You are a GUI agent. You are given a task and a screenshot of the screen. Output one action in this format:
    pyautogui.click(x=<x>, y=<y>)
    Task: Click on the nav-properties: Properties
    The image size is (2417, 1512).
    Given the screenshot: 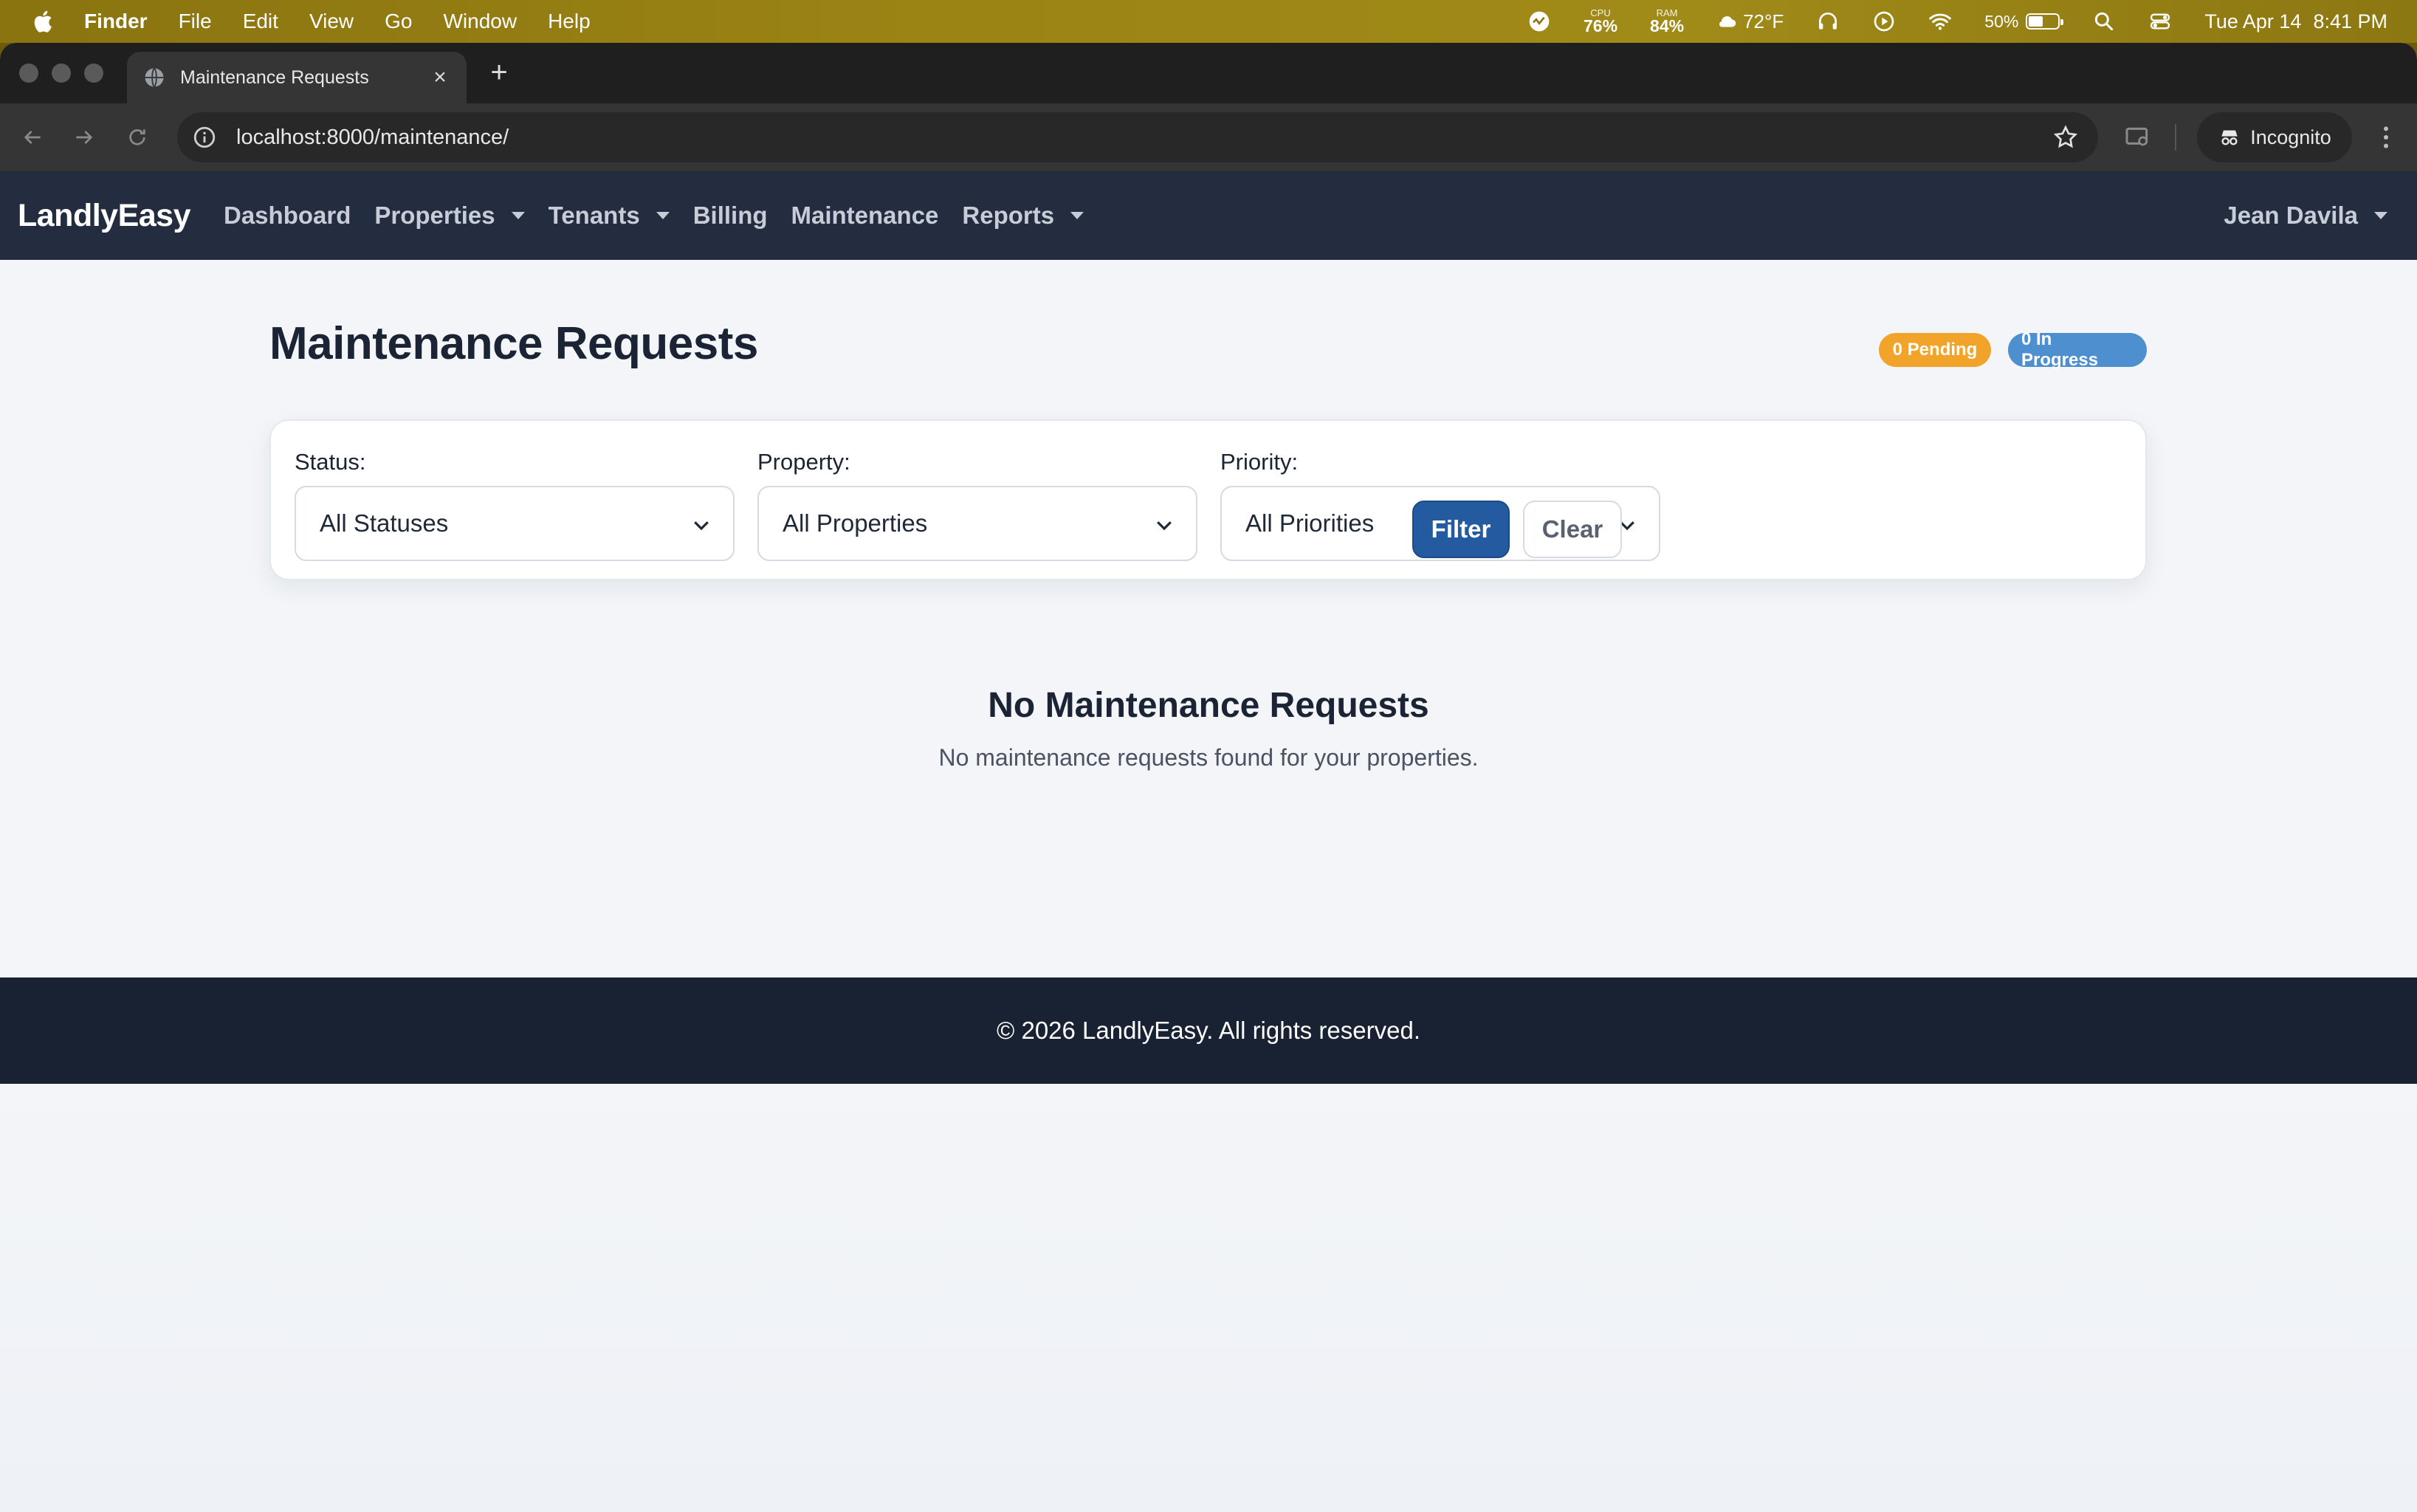 What is the action you would take?
    pyautogui.click(x=450, y=216)
    